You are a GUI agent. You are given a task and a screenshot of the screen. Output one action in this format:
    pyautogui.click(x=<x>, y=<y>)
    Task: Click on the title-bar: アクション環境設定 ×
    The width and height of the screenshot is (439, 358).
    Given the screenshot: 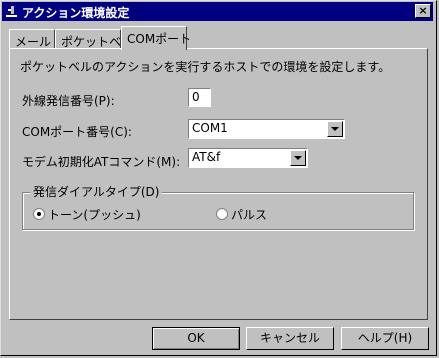 What is the action you would take?
    pyautogui.click(x=217, y=11)
    